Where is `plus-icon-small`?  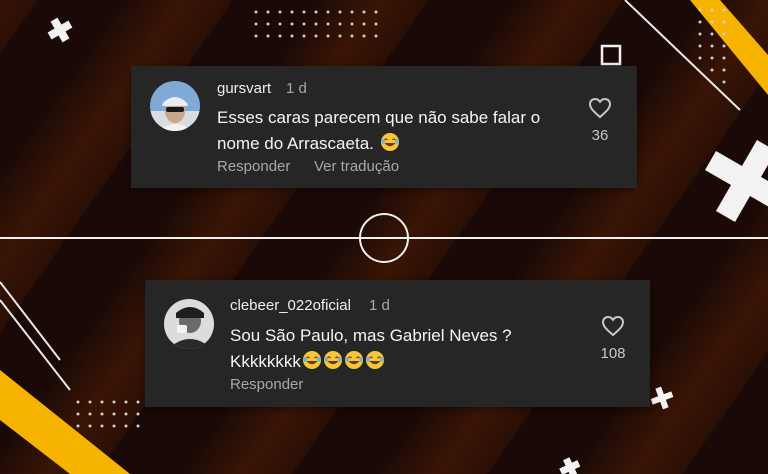
plus-icon-small is located at coordinates (662, 398).